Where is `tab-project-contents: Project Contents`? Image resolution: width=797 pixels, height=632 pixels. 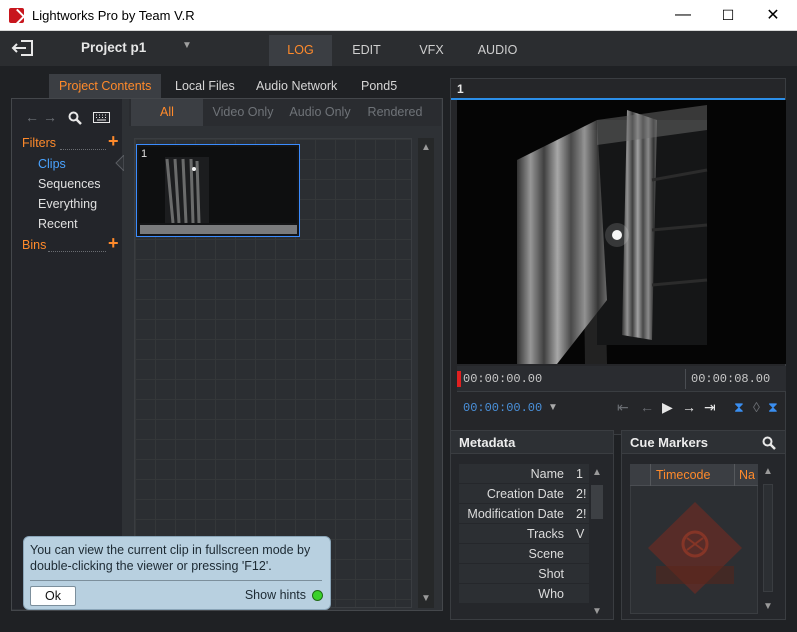
tab-project-contents: Project Contents is located at coordinates (105, 86).